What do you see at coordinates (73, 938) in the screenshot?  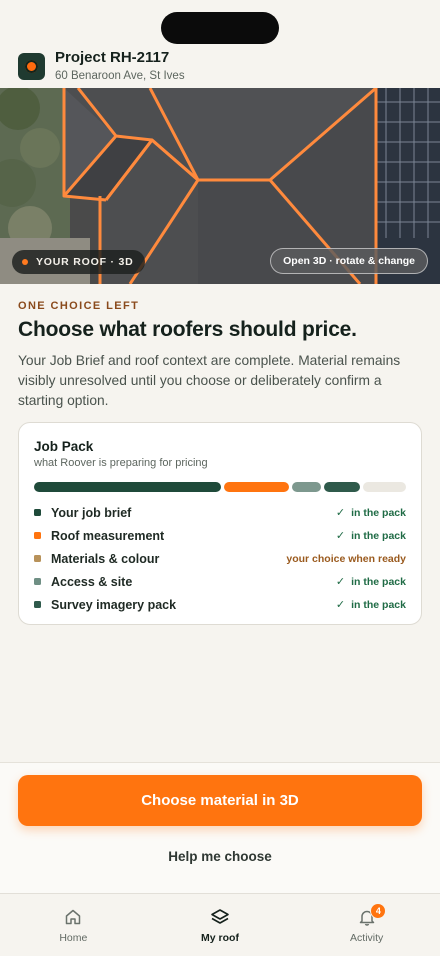 I see `tab-home-label: Home` at bounding box center [73, 938].